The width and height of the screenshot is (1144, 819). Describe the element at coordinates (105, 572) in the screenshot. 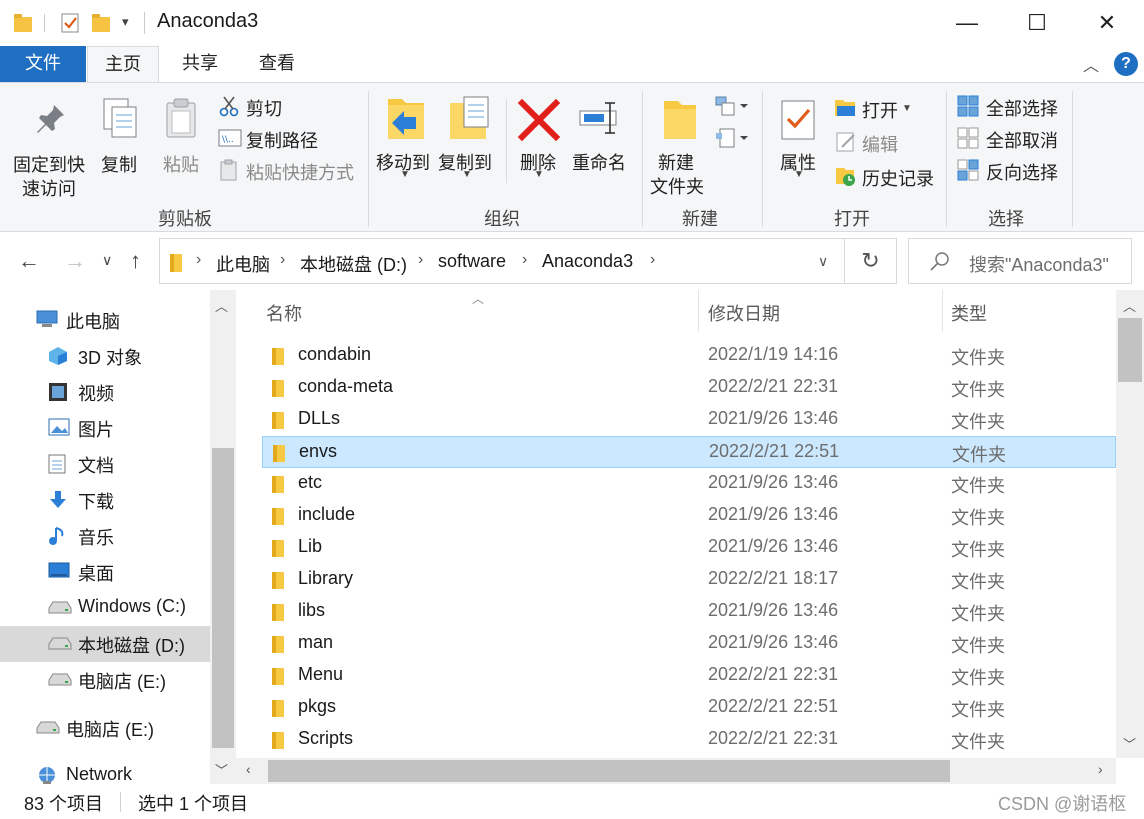

I see `nav-item: 桌面` at that location.